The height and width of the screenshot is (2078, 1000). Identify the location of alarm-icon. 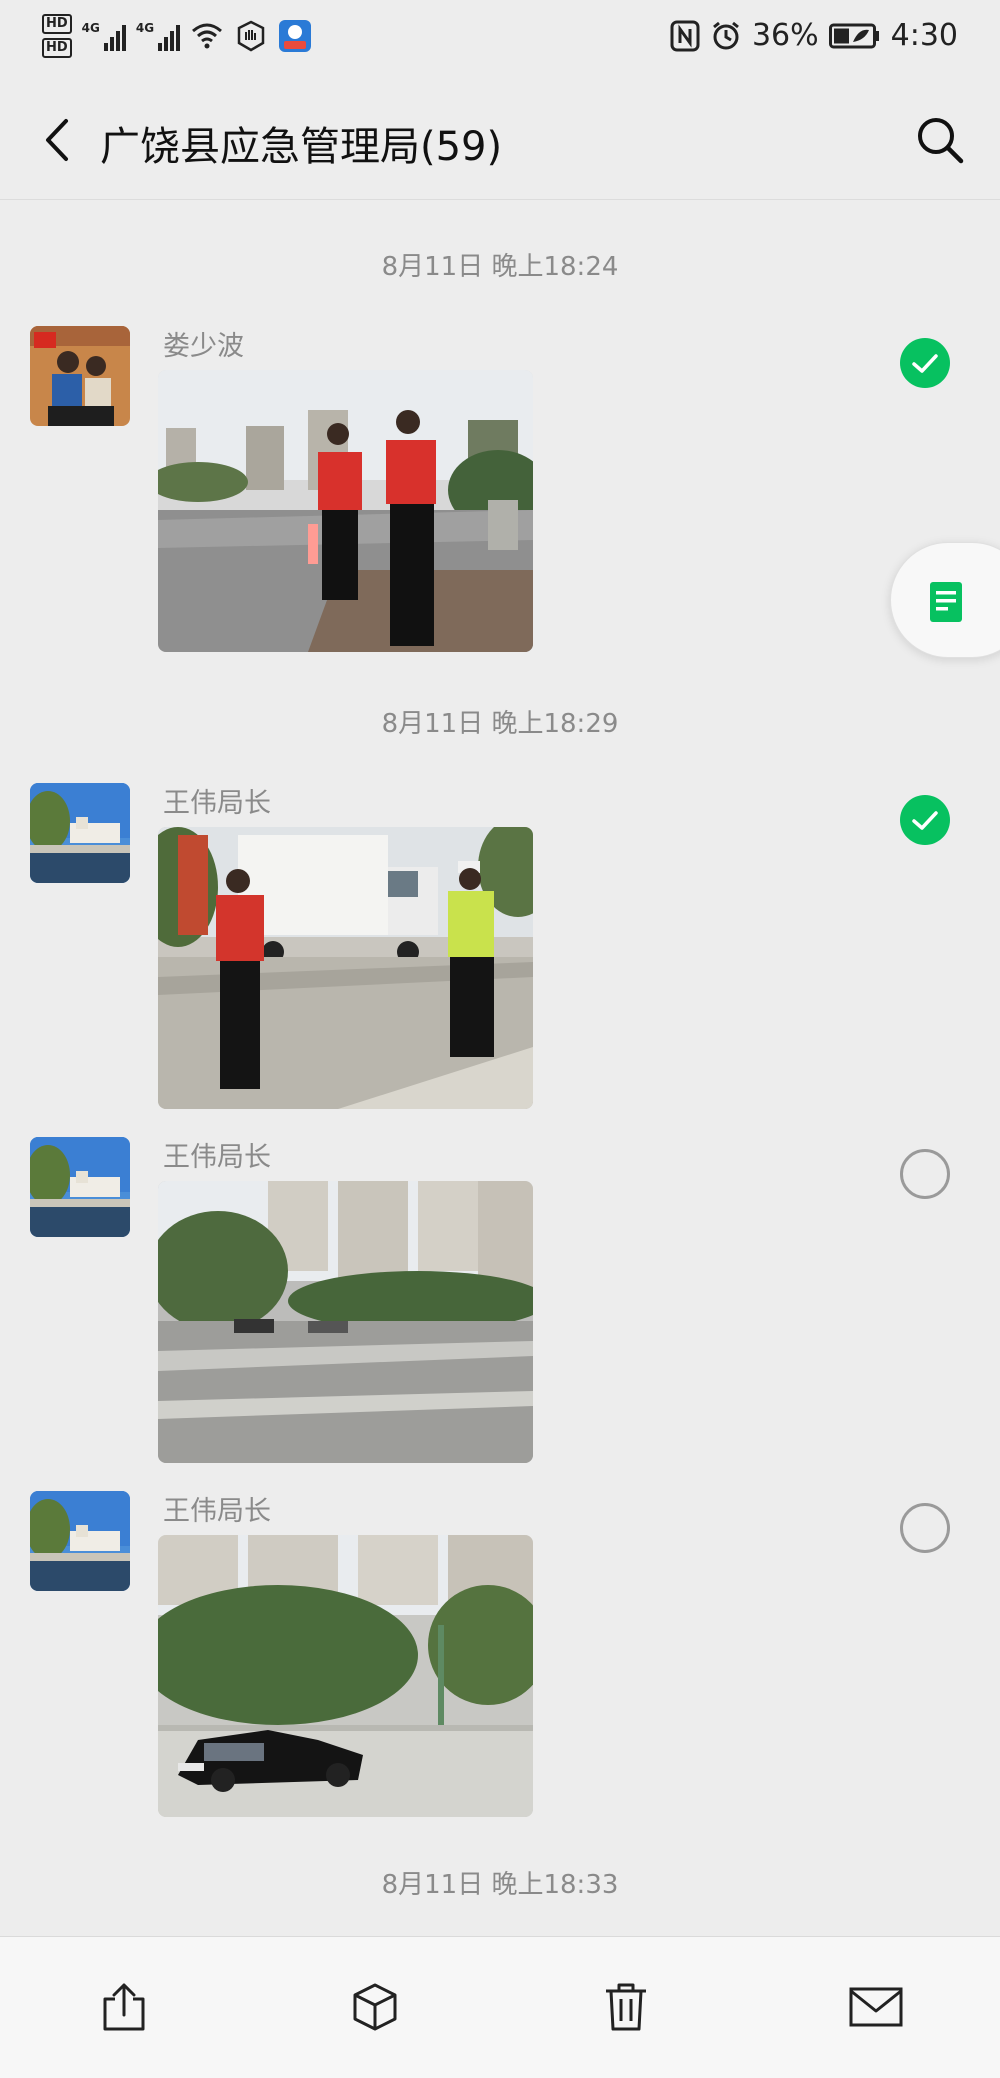
(726, 35).